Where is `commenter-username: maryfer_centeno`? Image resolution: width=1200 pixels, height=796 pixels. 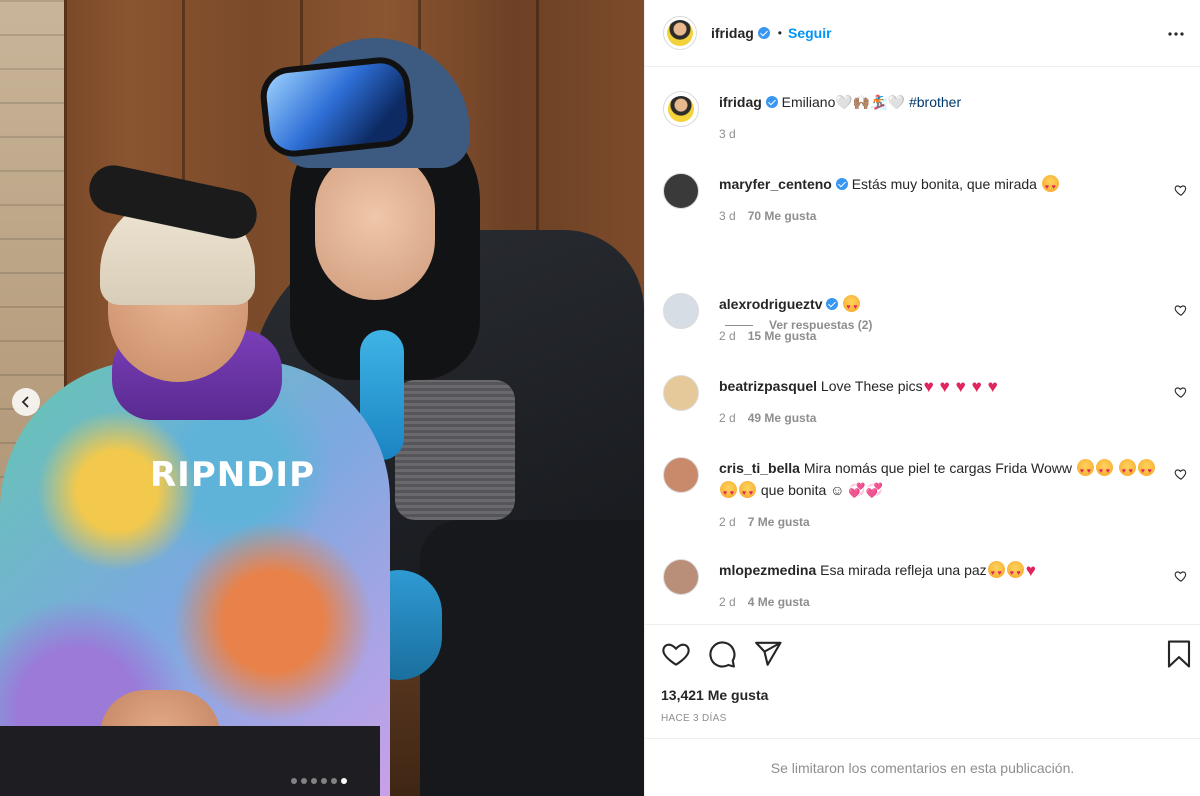
commenter-username: maryfer_centeno is located at coordinates (775, 184).